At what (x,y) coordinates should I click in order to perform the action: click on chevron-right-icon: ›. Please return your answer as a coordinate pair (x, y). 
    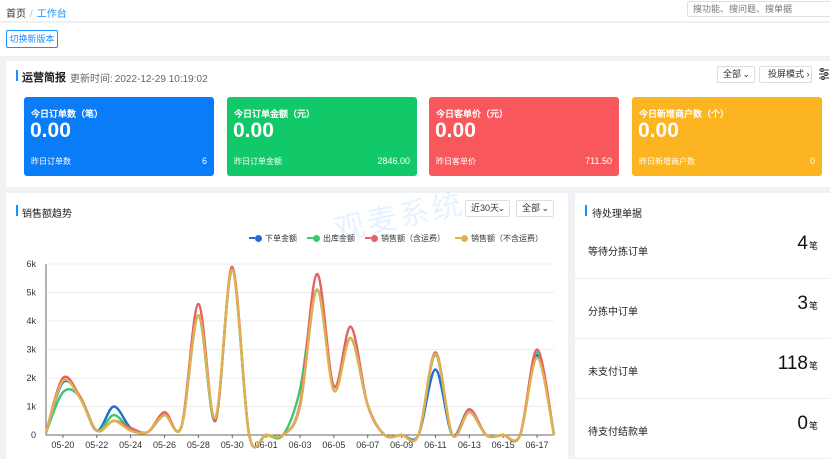
    Looking at the image, I should click on (808, 74).